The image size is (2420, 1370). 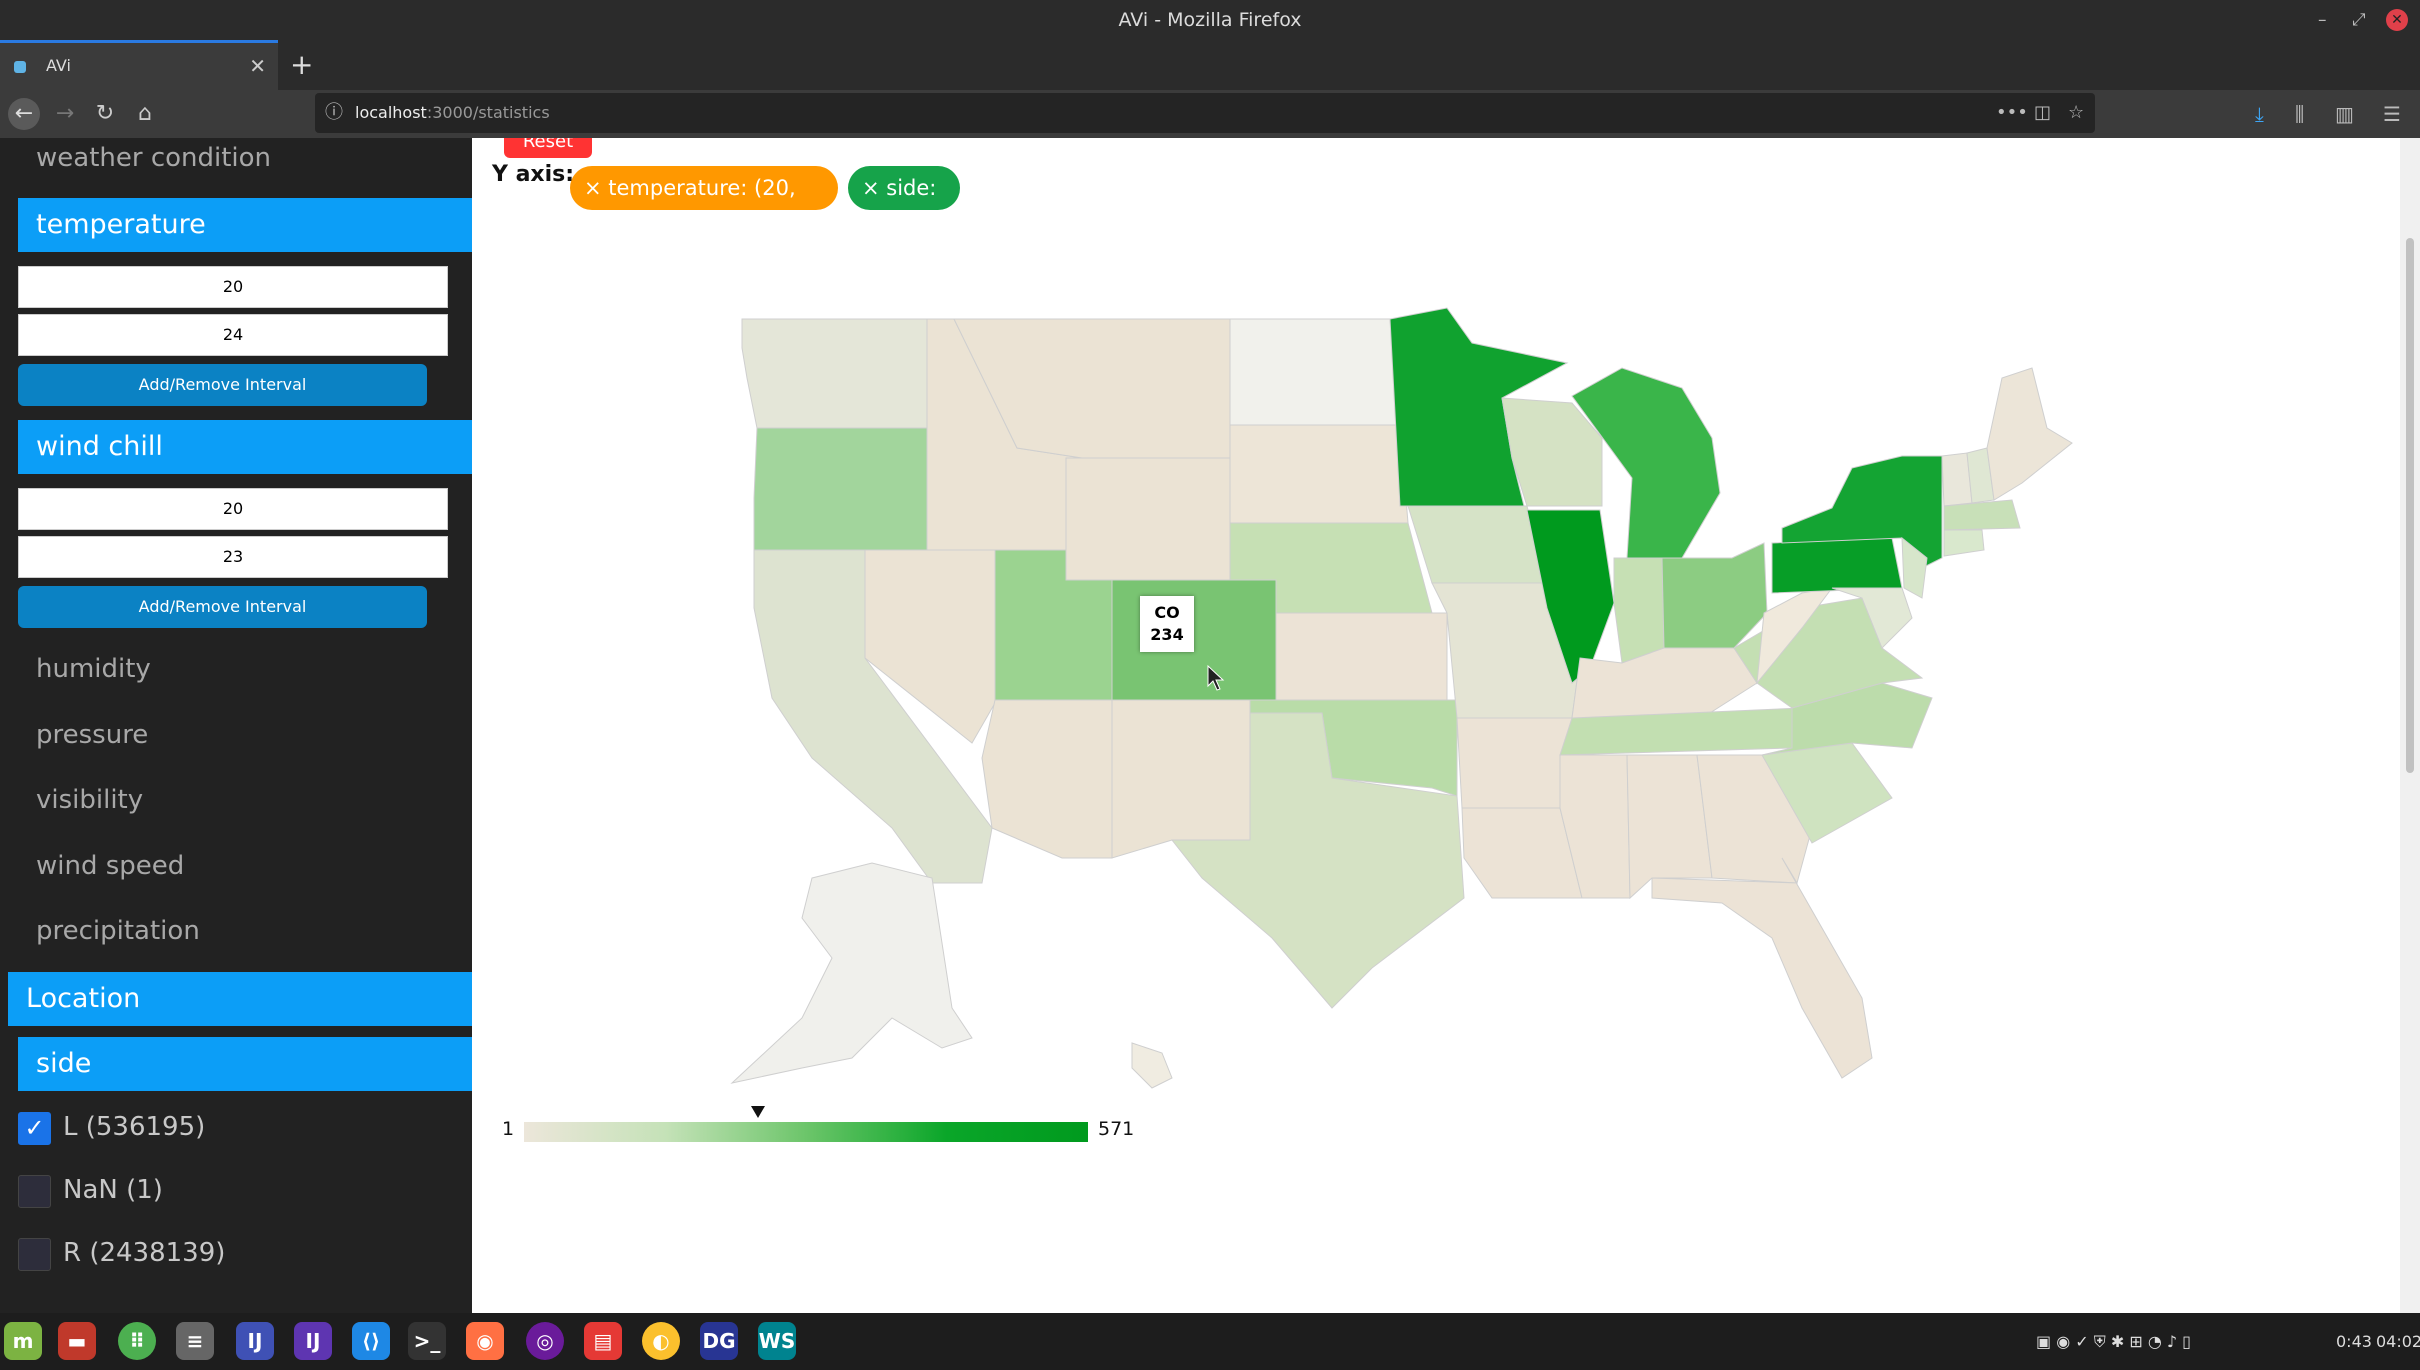 I want to click on scrollbar-thumb, so click(x=2410, y=505).